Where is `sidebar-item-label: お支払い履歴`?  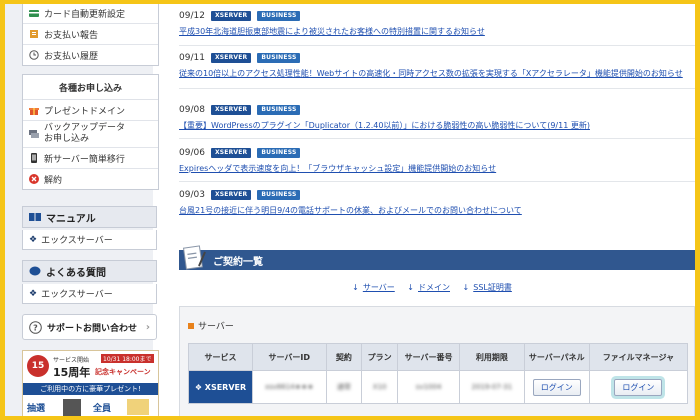 sidebar-item-label: お支払い履歴 is located at coordinates (71, 56).